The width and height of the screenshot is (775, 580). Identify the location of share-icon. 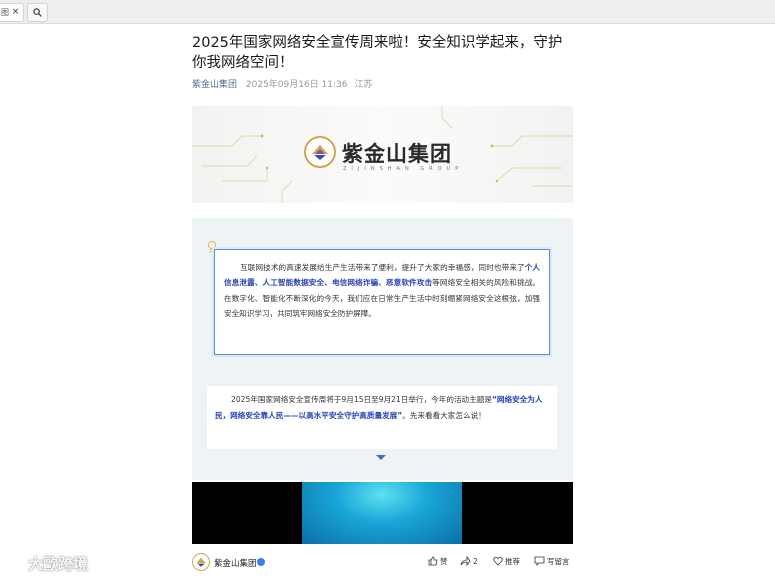
(465, 561).